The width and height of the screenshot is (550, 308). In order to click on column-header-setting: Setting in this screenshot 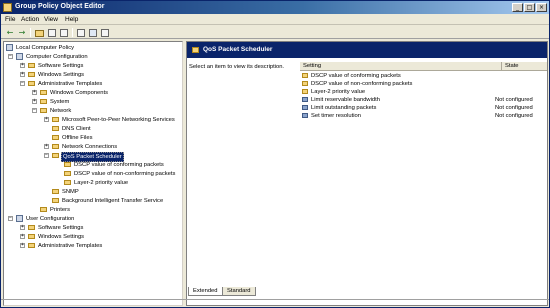, I will do `click(401, 66)`.